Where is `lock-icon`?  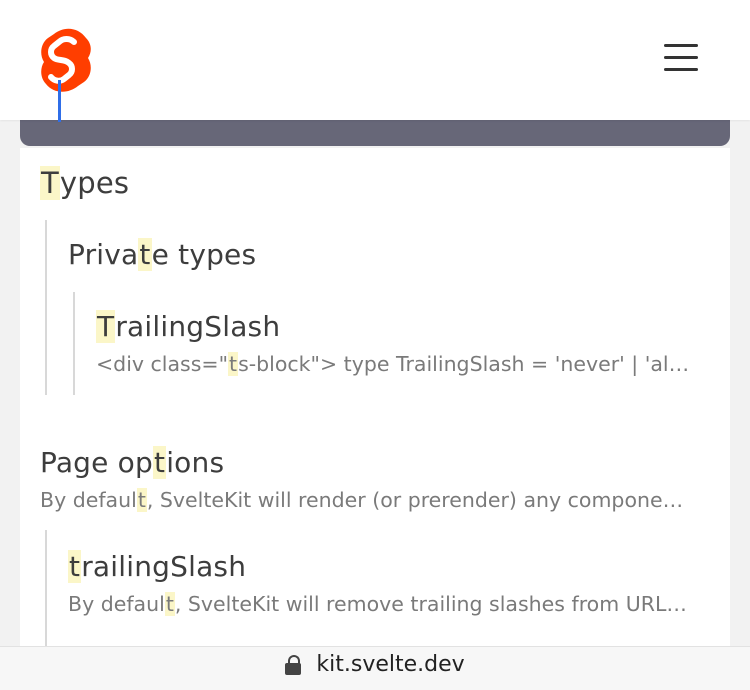 lock-icon is located at coordinates (293, 665).